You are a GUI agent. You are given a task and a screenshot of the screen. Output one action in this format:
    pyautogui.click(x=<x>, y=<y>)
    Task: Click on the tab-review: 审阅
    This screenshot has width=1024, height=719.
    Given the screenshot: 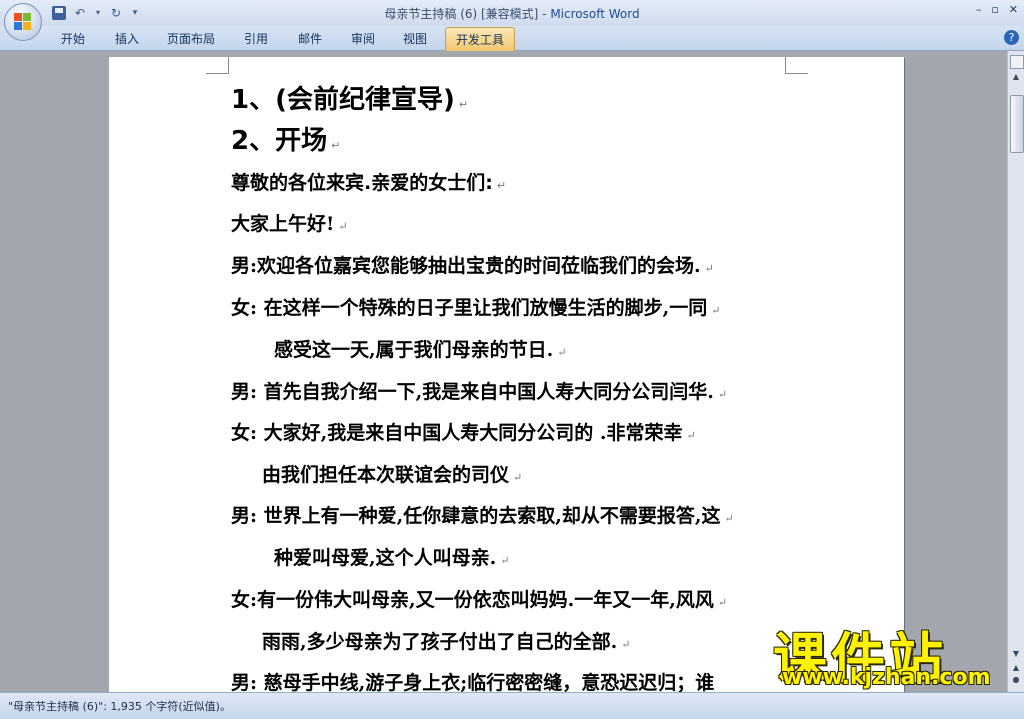 What is the action you would take?
    pyautogui.click(x=363, y=38)
    